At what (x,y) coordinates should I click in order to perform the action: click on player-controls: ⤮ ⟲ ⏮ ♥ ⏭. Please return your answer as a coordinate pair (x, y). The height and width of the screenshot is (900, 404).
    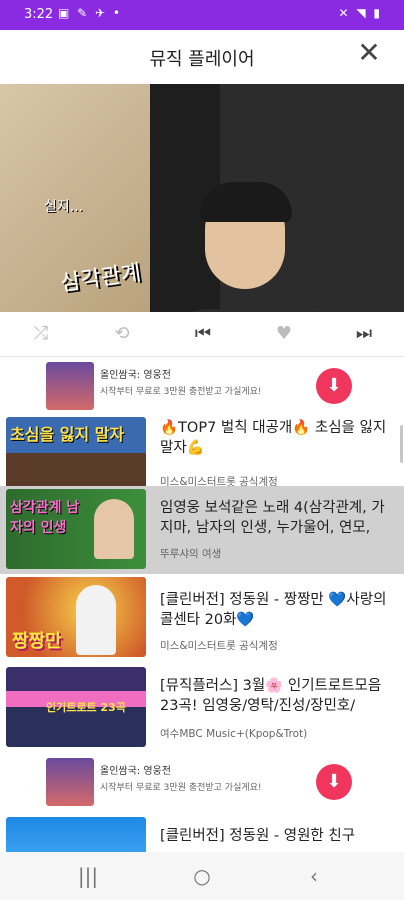
    Looking at the image, I should click on (202, 334).